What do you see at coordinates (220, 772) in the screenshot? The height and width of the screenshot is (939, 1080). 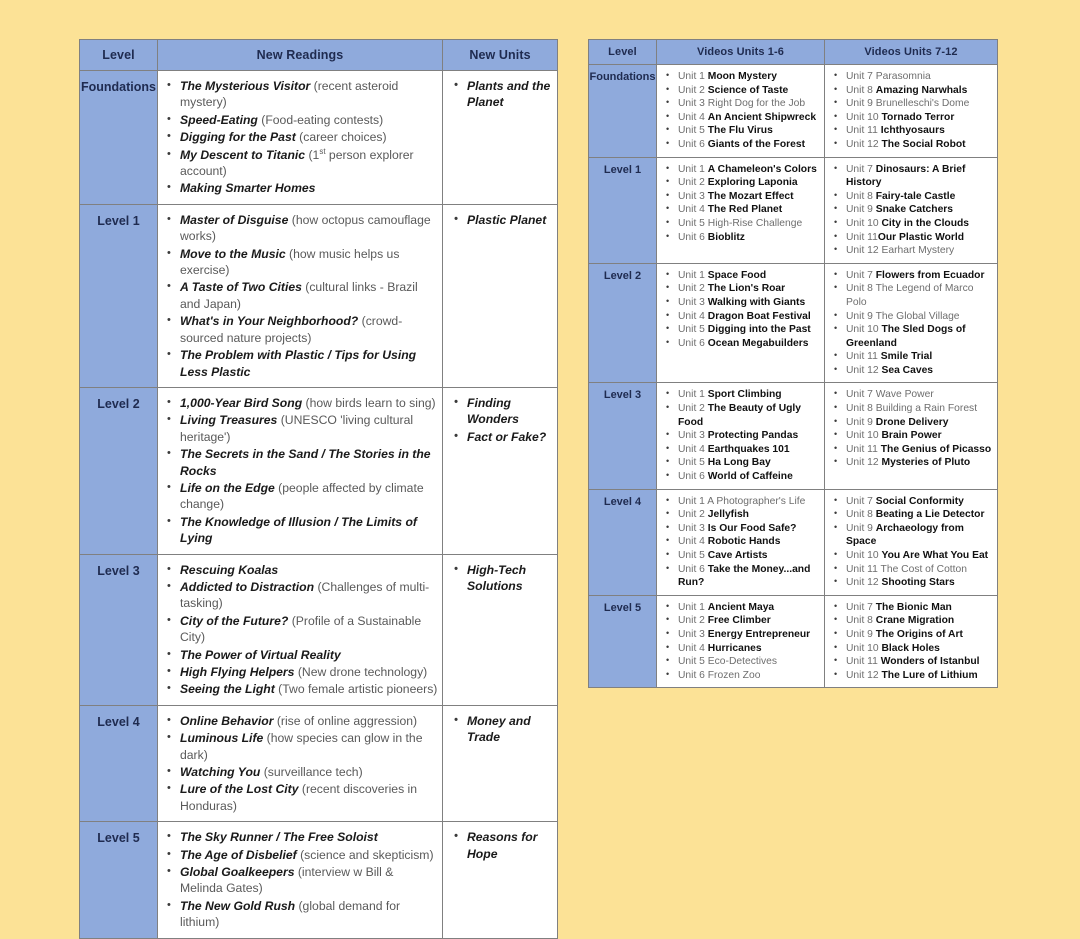 I see `reading-title: Watching You` at bounding box center [220, 772].